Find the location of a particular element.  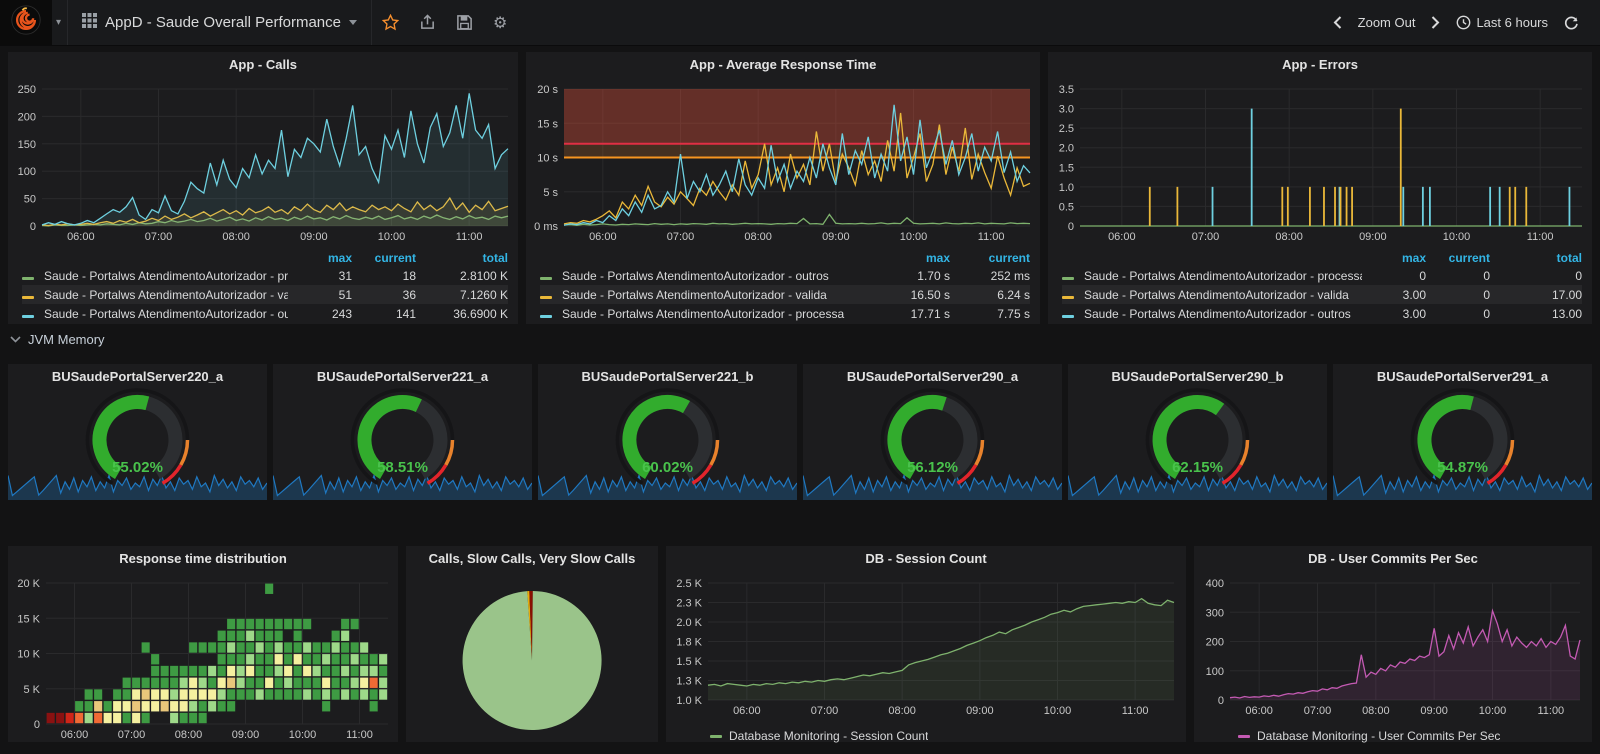

legend-current-value: 18 is located at coordinates (409, 275).